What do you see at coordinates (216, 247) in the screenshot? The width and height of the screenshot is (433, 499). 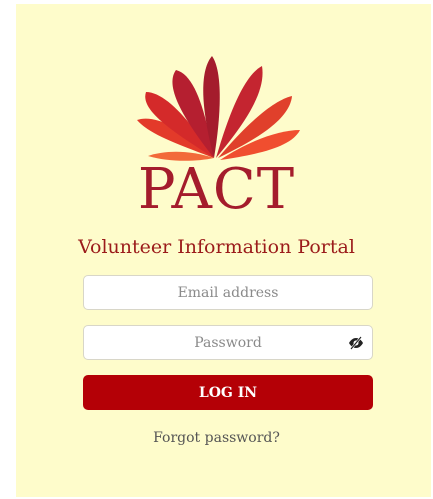 I see `page-subtitle: Volunteer Information Portal` at bounding box center [216, 247].